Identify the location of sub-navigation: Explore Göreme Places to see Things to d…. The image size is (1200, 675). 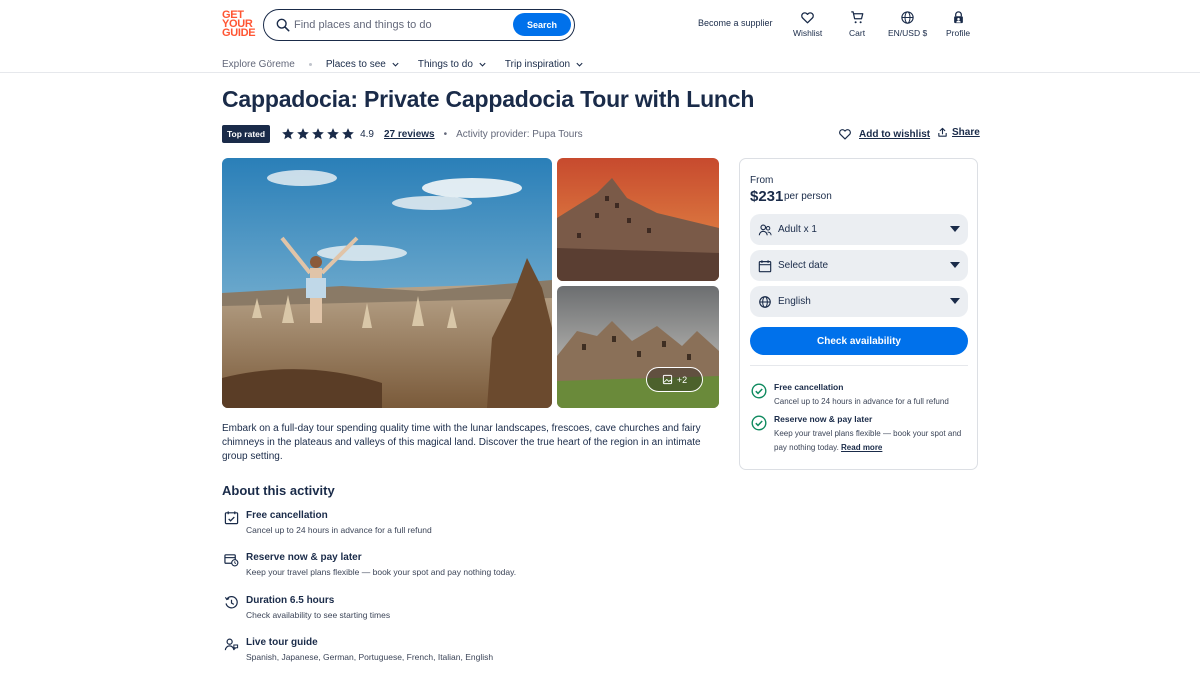
(412, 64).